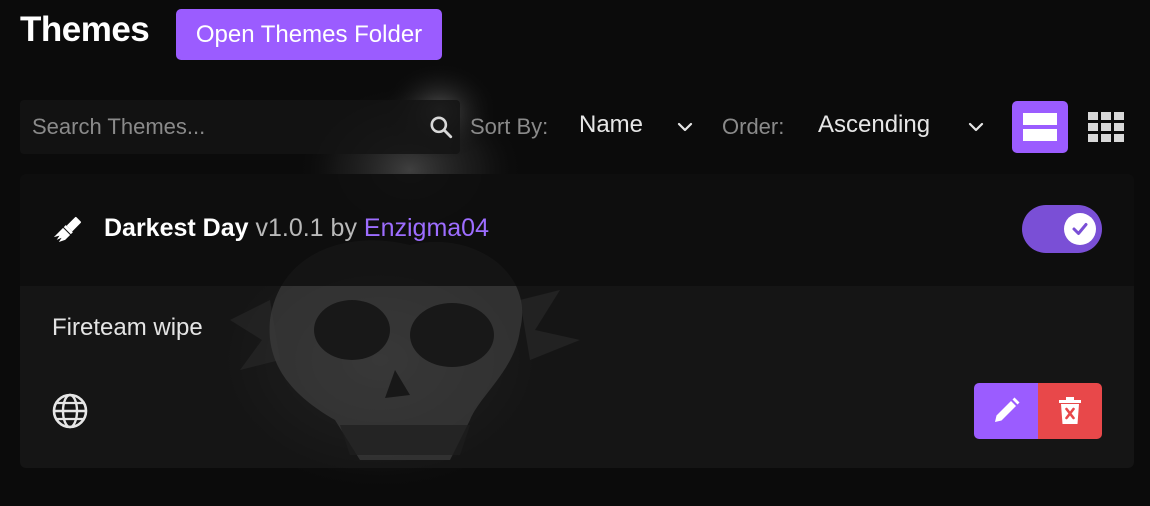  Describe the element at coordinates (70, 411) in the screenshot. I see `globe-icon` at that location.